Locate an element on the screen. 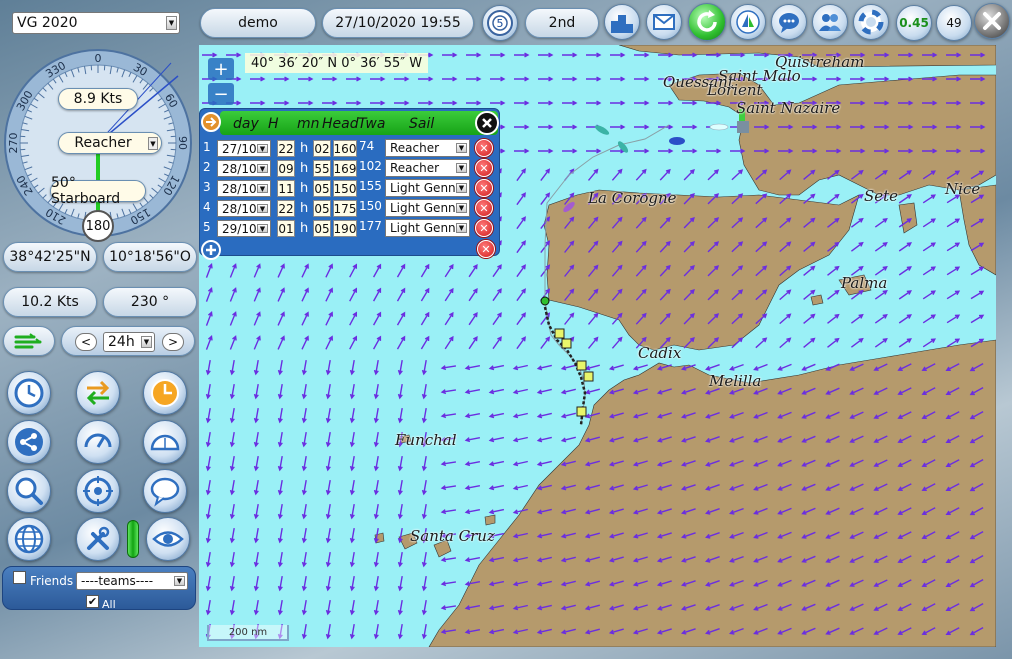 The image size is (1012, 659). sail-value: Reacher is located at coordinates (415, 148).